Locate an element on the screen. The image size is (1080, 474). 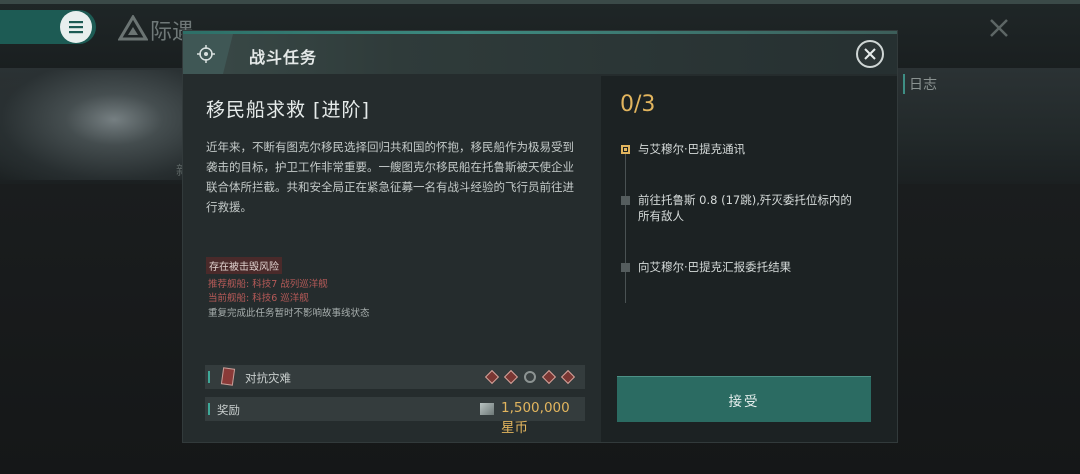
difficulty-indicator is located at coordinates (530, 377).